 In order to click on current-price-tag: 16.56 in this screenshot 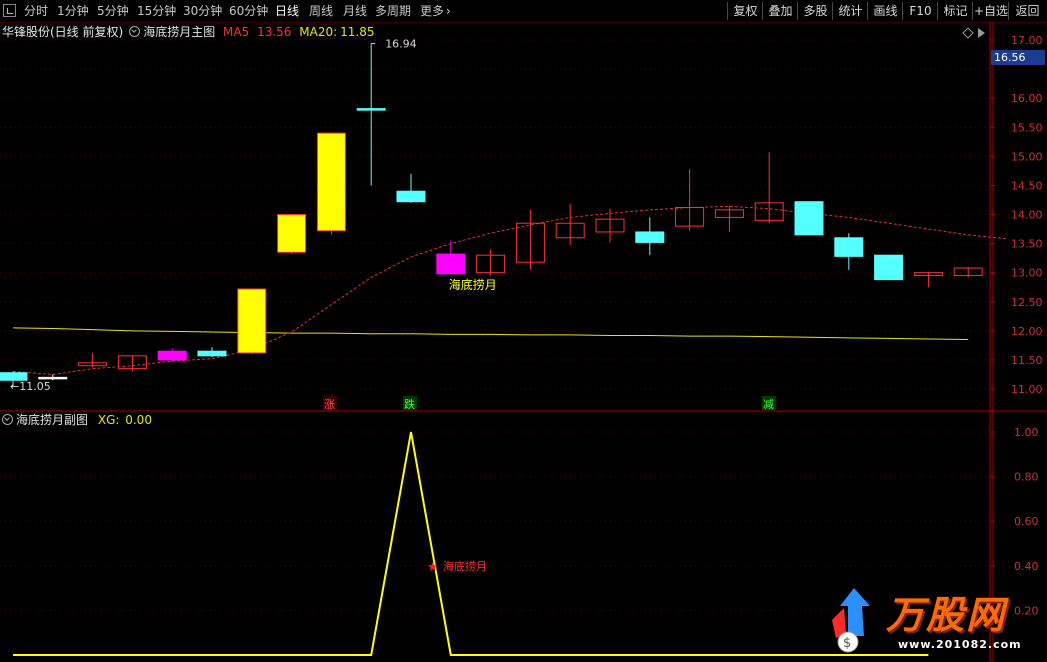, I will do `click(1018, 57)`.